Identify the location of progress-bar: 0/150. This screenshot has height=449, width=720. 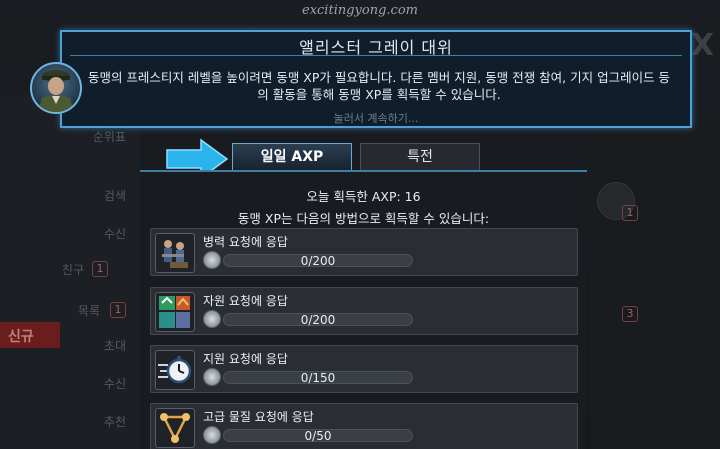
(318, 378).